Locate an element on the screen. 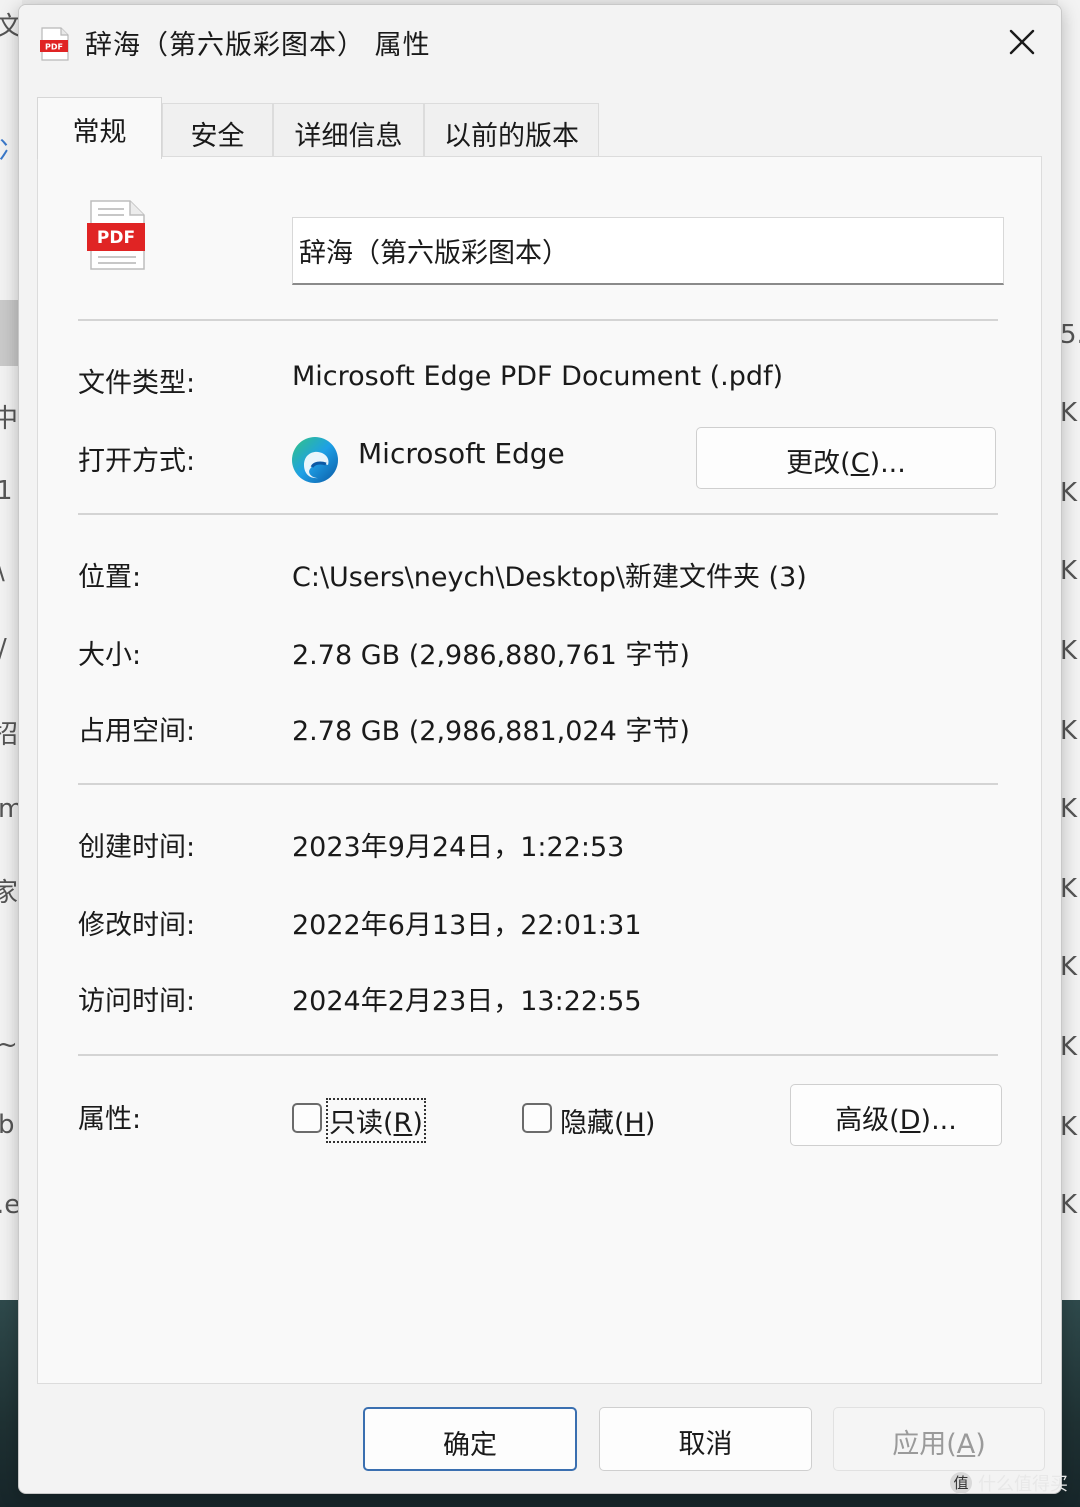 The image size is (1080, 1507). apply-accesskey: A is located at coordinates (966, 1444).